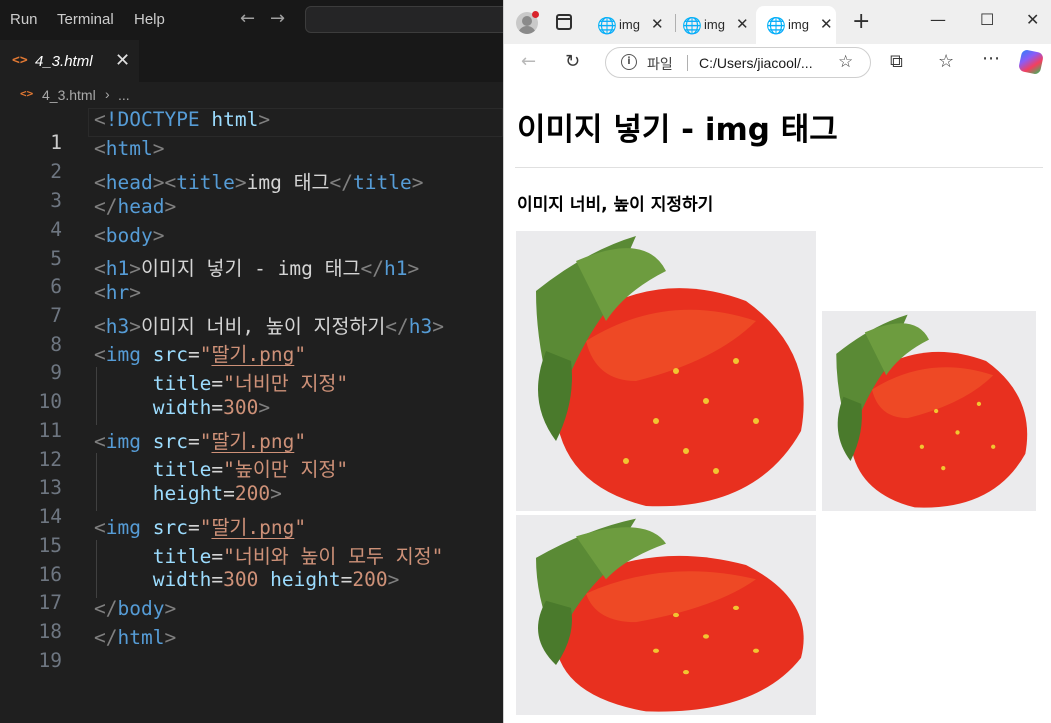 This screenshot has height=723, width=1051. Describe the element at coordinates (251, 304) in the screenshot. I see `code-line: 7 <hr>` at that location.